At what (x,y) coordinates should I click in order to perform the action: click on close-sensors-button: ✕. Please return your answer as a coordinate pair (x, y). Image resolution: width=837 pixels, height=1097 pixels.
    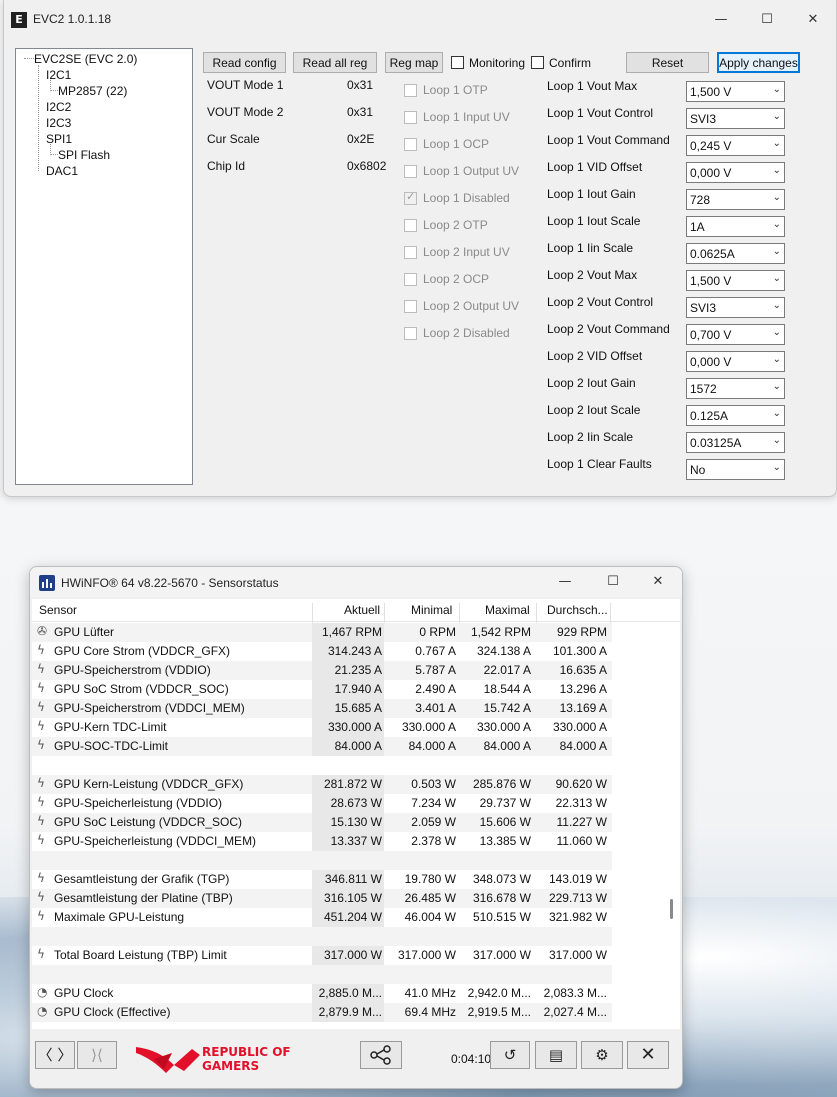
    Looking at the image, I should click on (648, 1055).